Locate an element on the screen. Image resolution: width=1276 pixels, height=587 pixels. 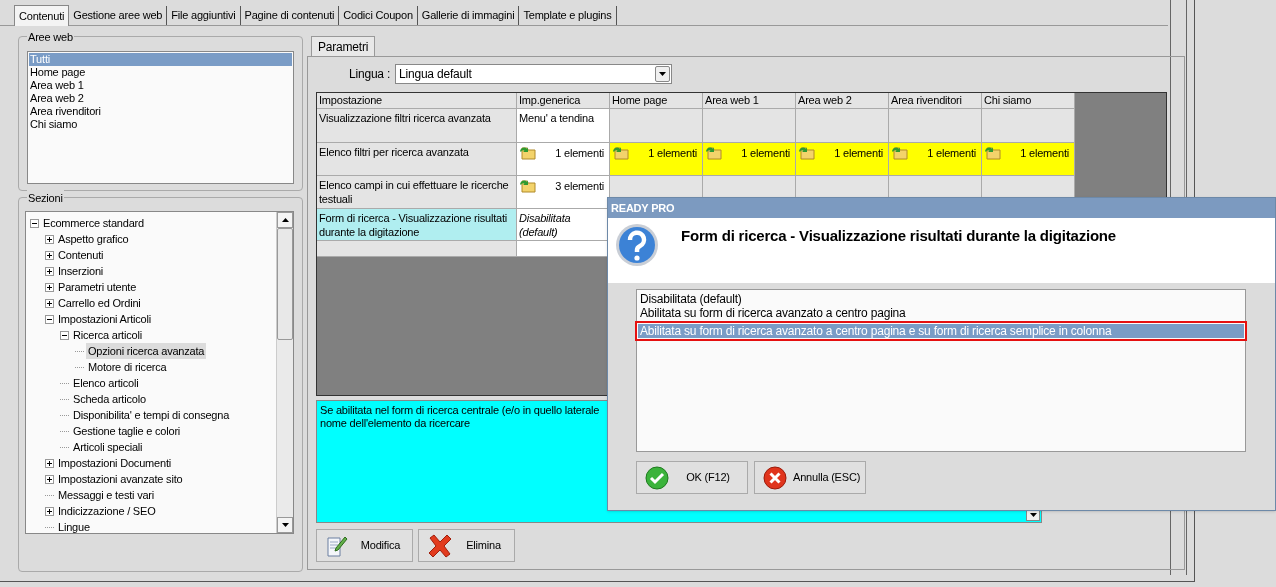
tree-item: Scheda articolo is located at coordinates (109, 399).